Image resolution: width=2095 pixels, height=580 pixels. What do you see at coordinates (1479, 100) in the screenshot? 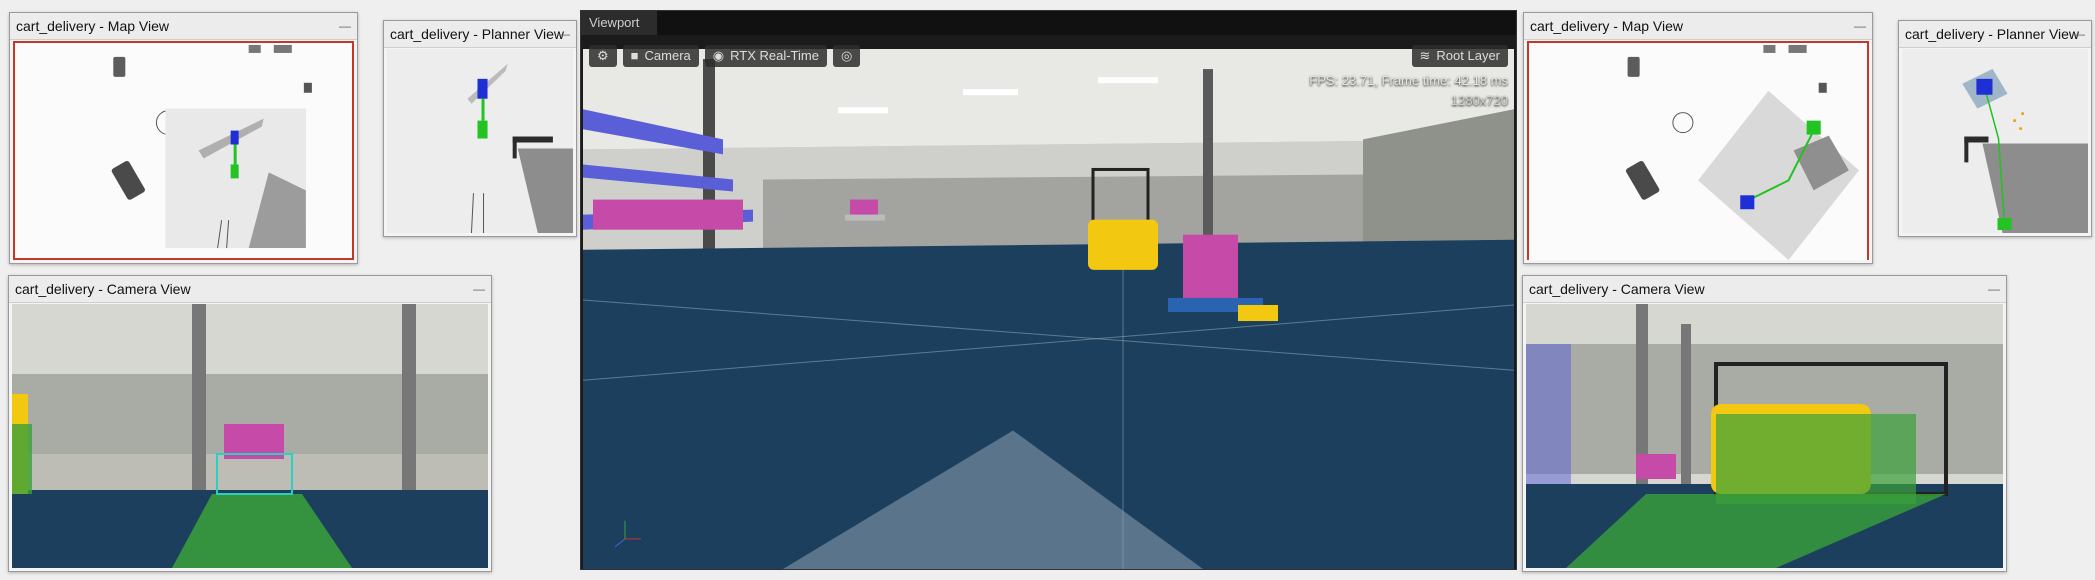
I see `resolution-readout: 1280x720` at bounding box center [1479, 100].